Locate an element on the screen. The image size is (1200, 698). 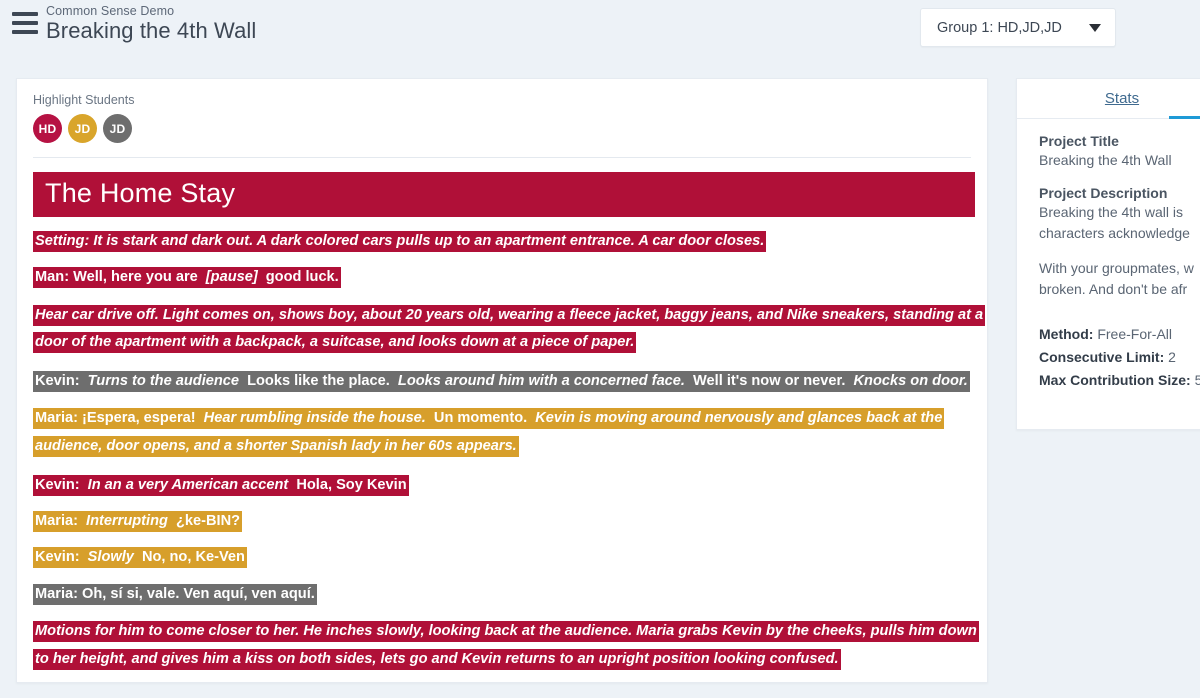
avatar: HD is located at coordinates (47, 128).